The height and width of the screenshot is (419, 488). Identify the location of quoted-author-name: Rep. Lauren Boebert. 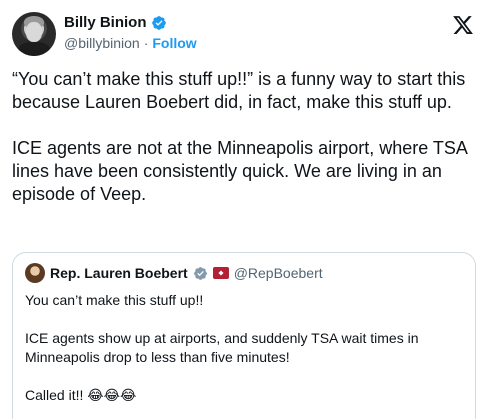
(119, 273).